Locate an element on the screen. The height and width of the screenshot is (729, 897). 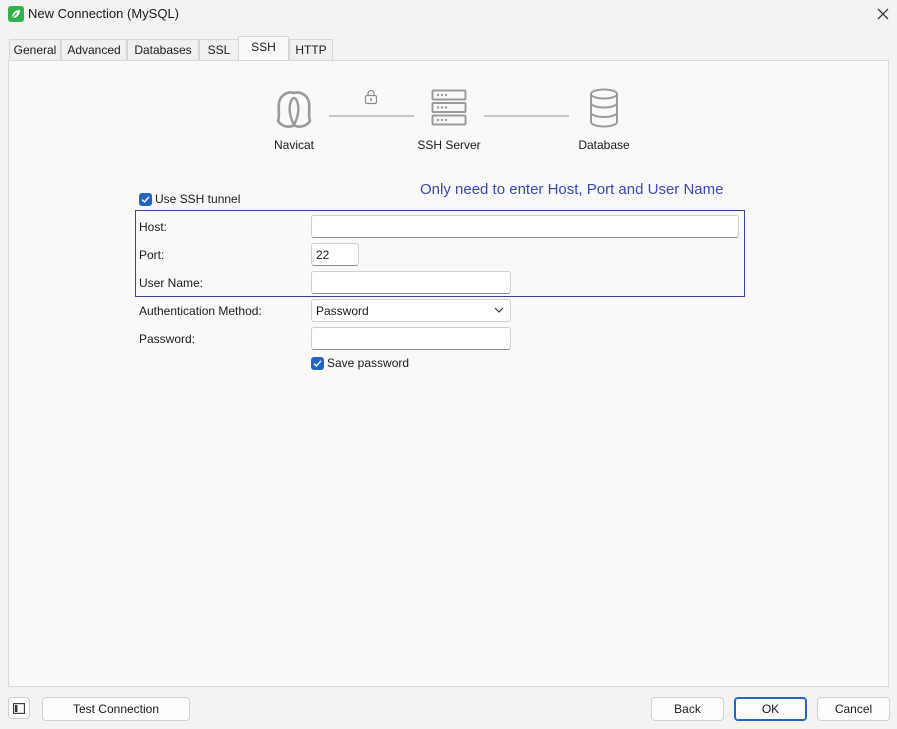
password-input is located at coordinates (411, 338).